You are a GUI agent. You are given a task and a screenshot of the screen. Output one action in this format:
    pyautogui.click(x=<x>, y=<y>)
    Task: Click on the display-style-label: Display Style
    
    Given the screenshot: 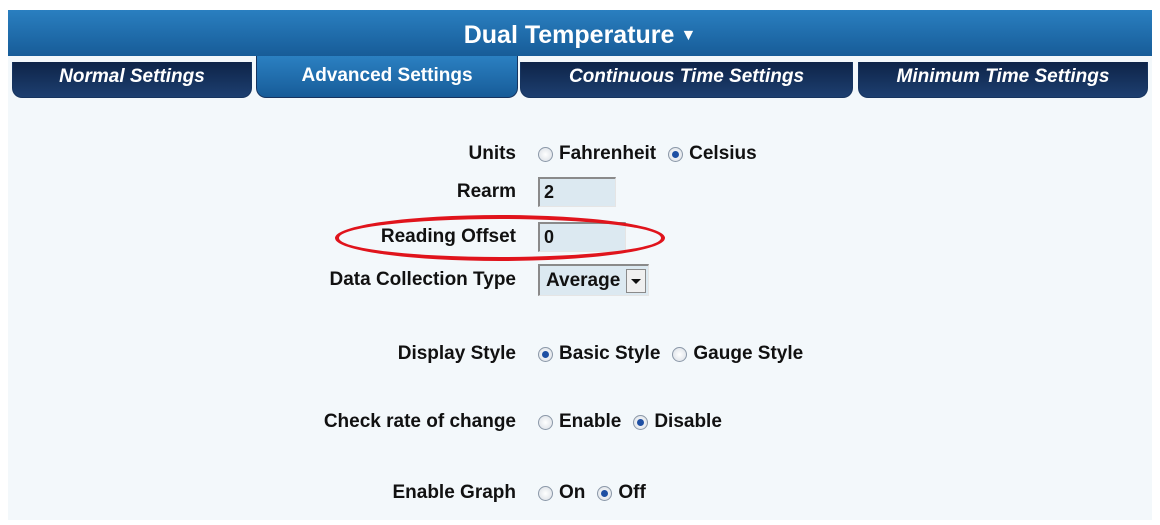 What is the action you would take?
    pyautogui.click(x=456, y=353)
    